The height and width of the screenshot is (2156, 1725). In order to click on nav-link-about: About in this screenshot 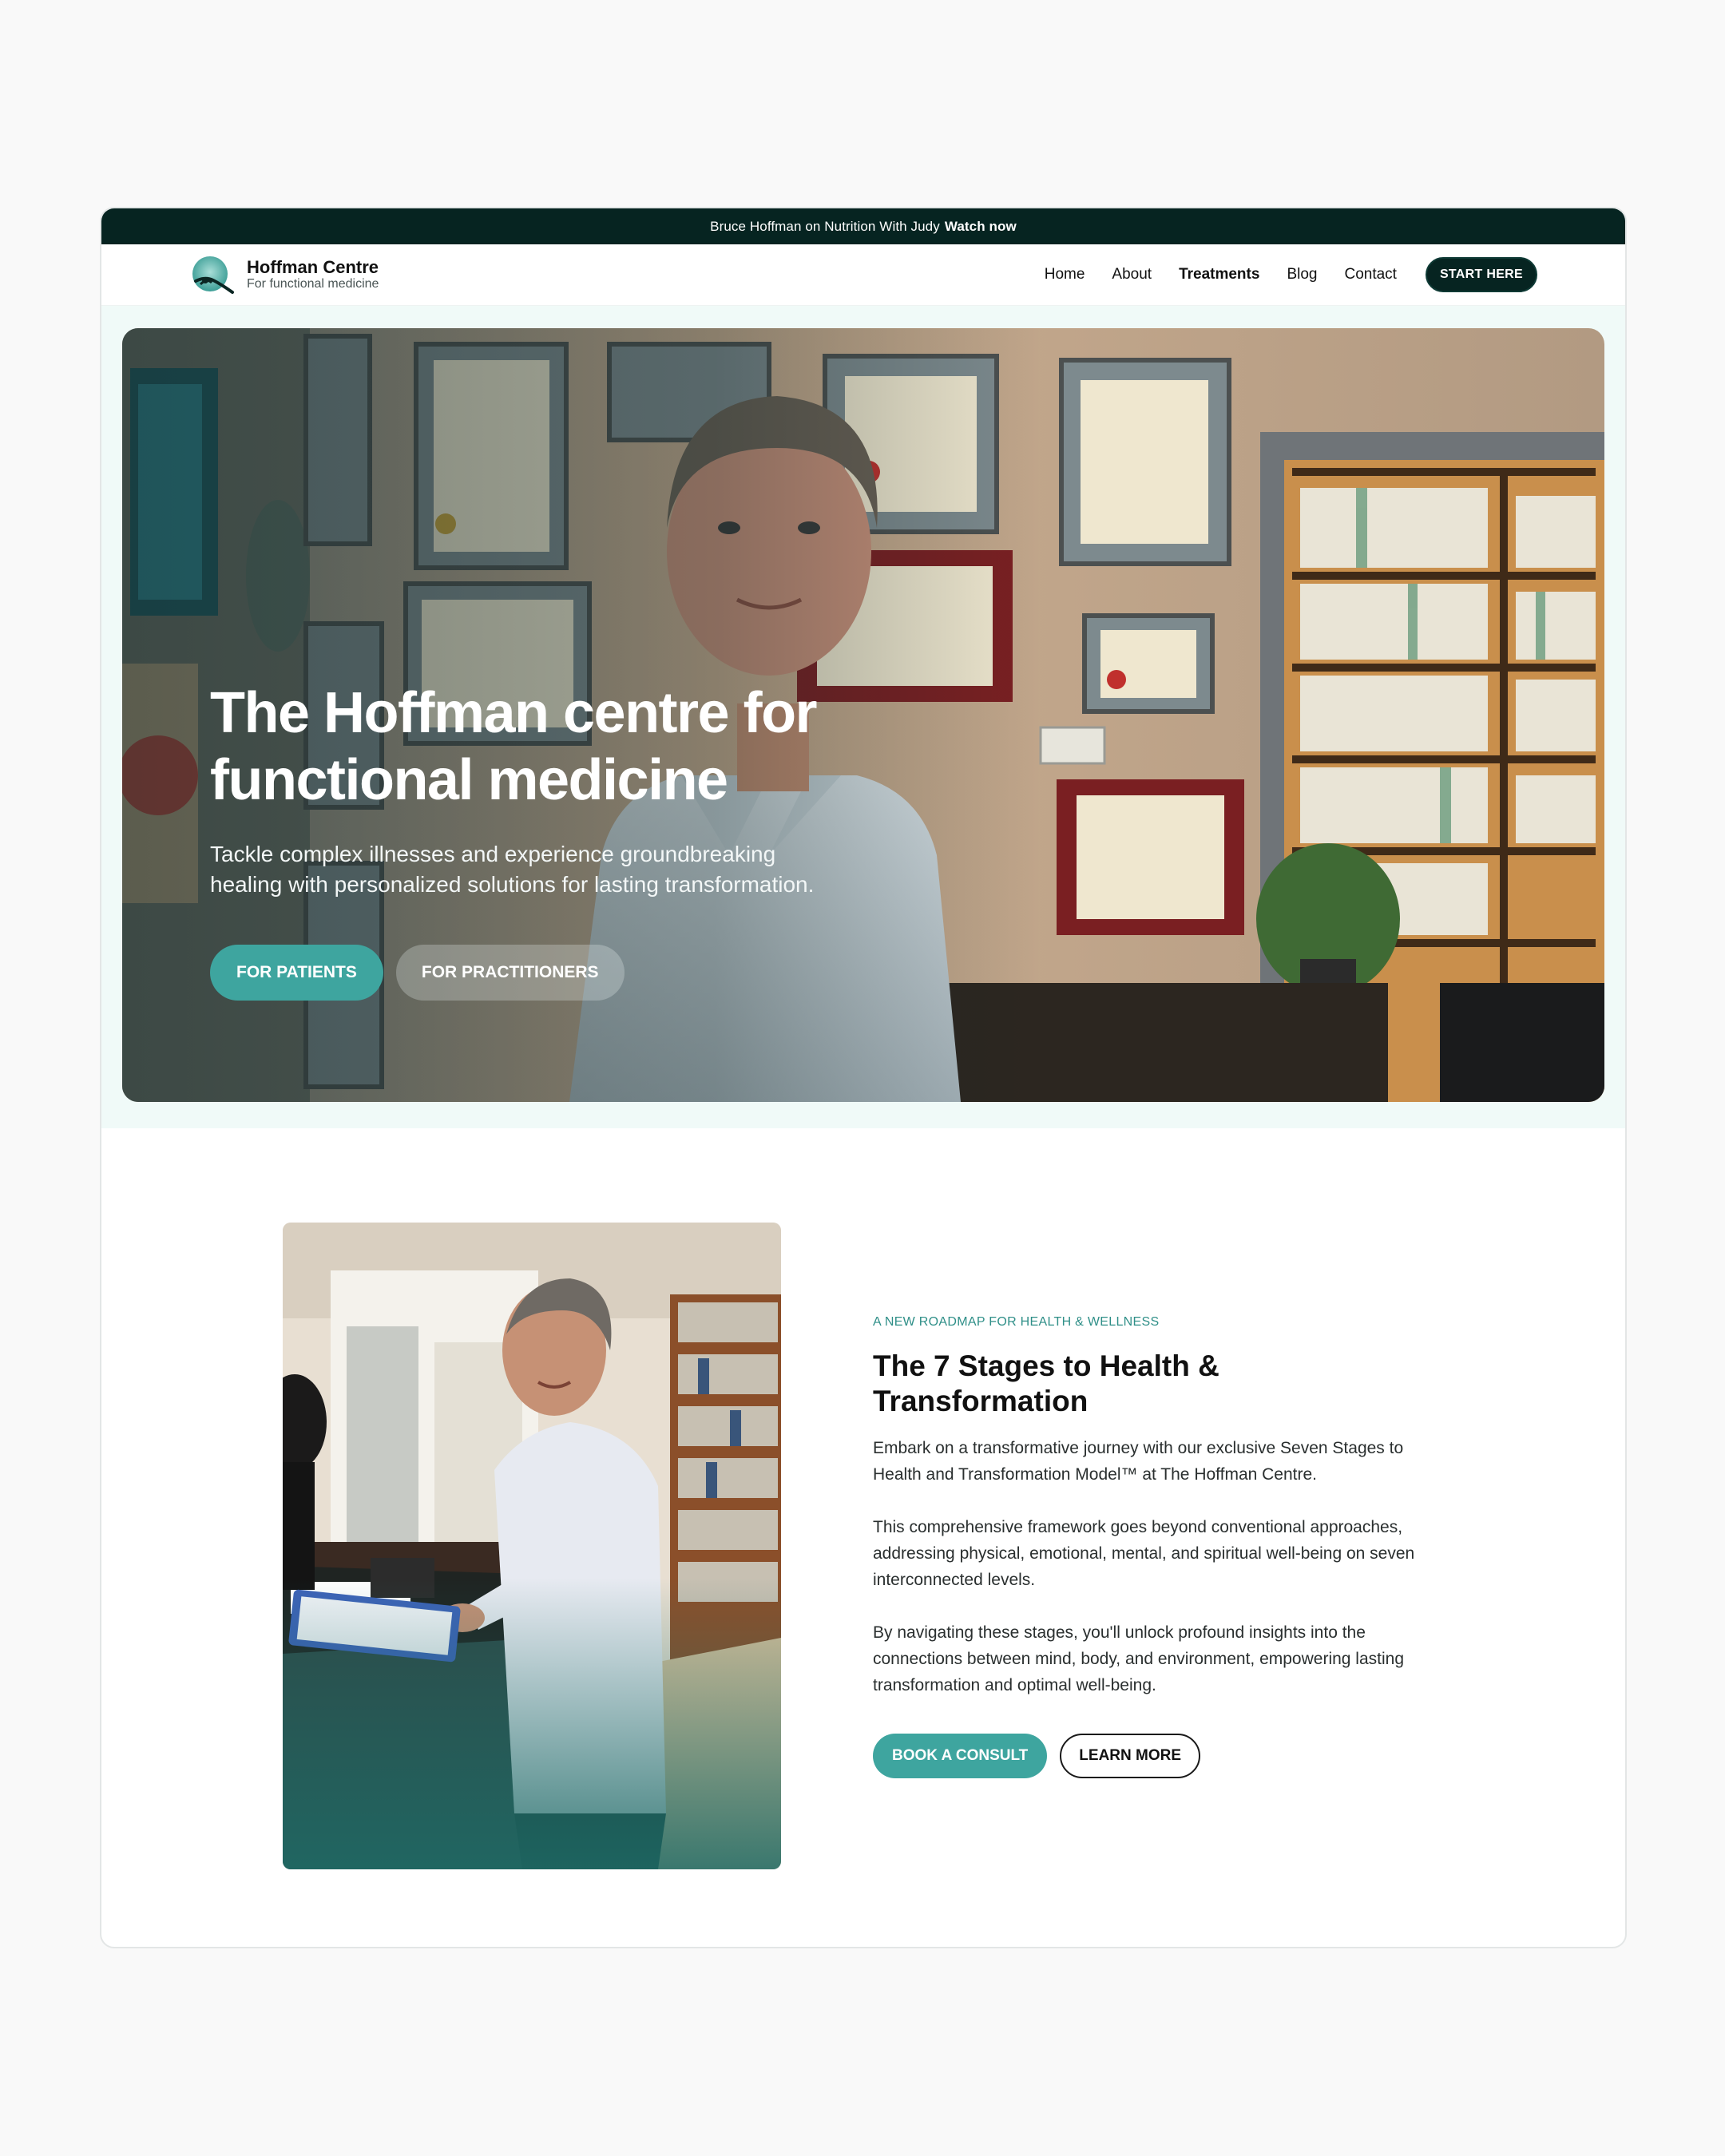, I will do `click(1132, 274)`.